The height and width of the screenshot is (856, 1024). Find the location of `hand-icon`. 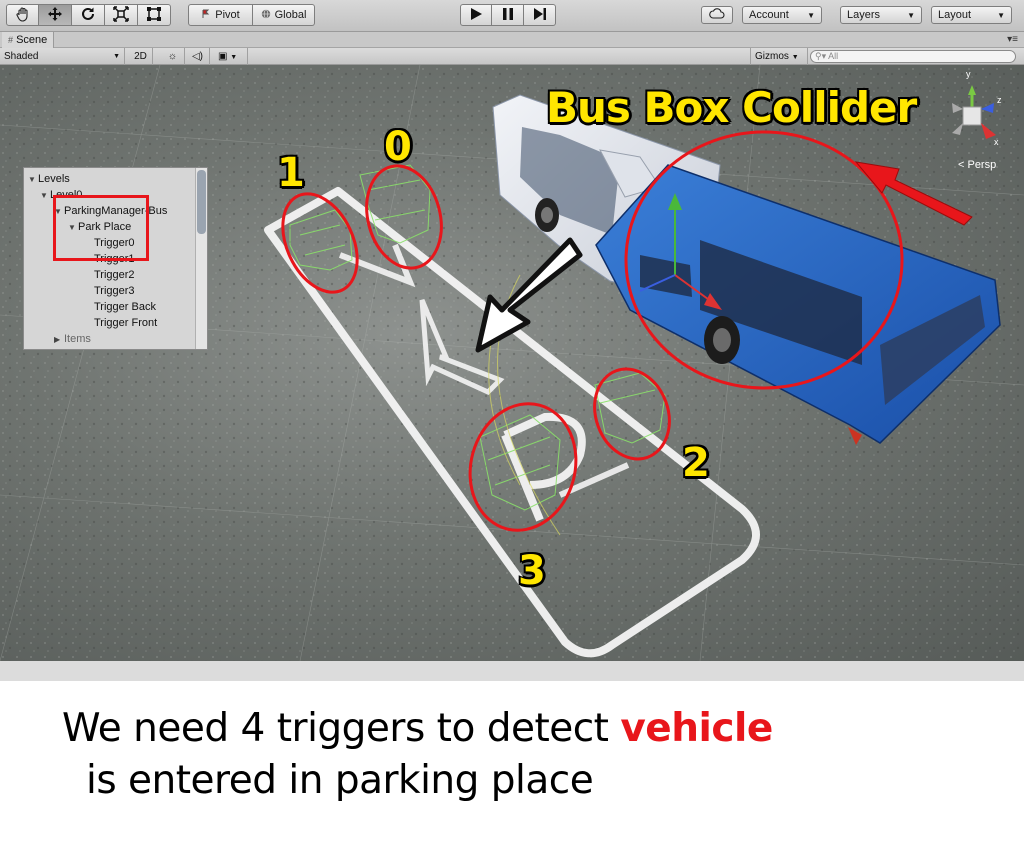

hand-icon is located at coordinates (23, 15).